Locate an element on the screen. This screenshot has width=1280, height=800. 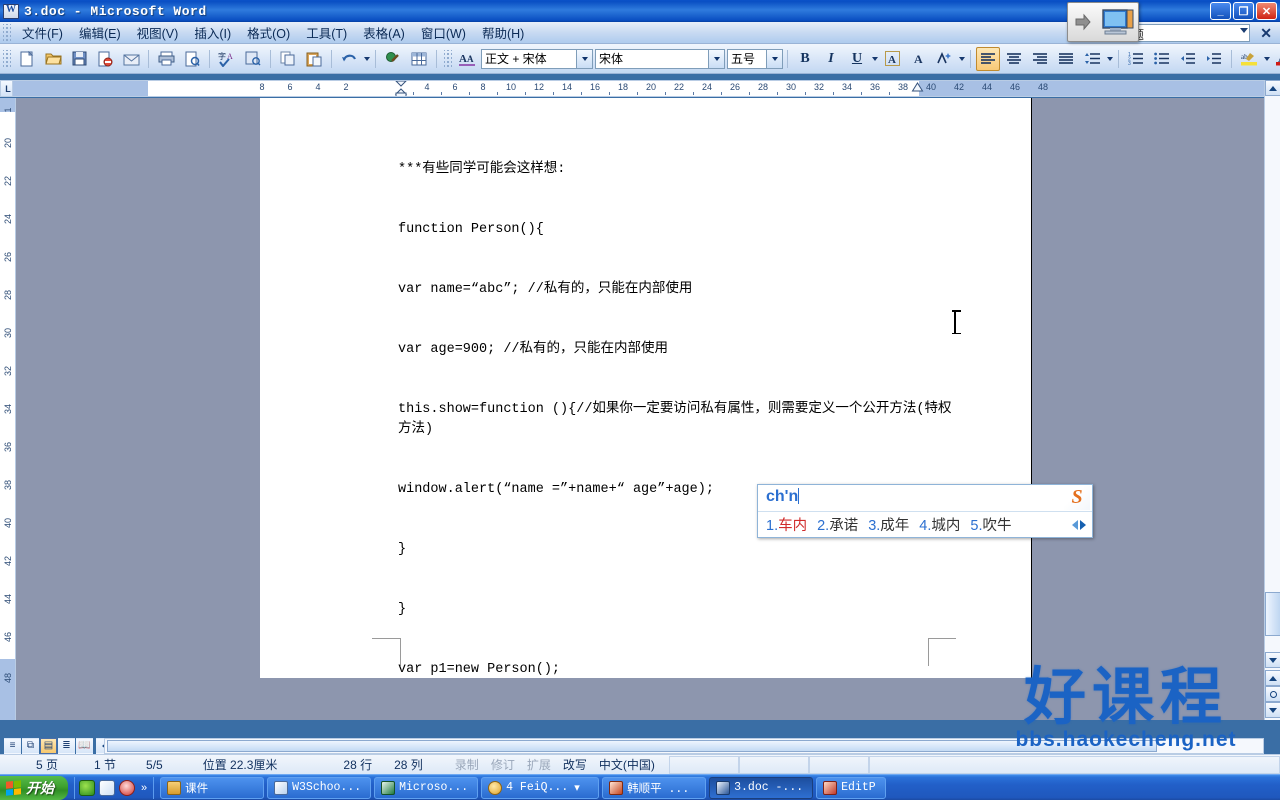
chevron-down-icon: ▾ is located at coordinates (577, 788).